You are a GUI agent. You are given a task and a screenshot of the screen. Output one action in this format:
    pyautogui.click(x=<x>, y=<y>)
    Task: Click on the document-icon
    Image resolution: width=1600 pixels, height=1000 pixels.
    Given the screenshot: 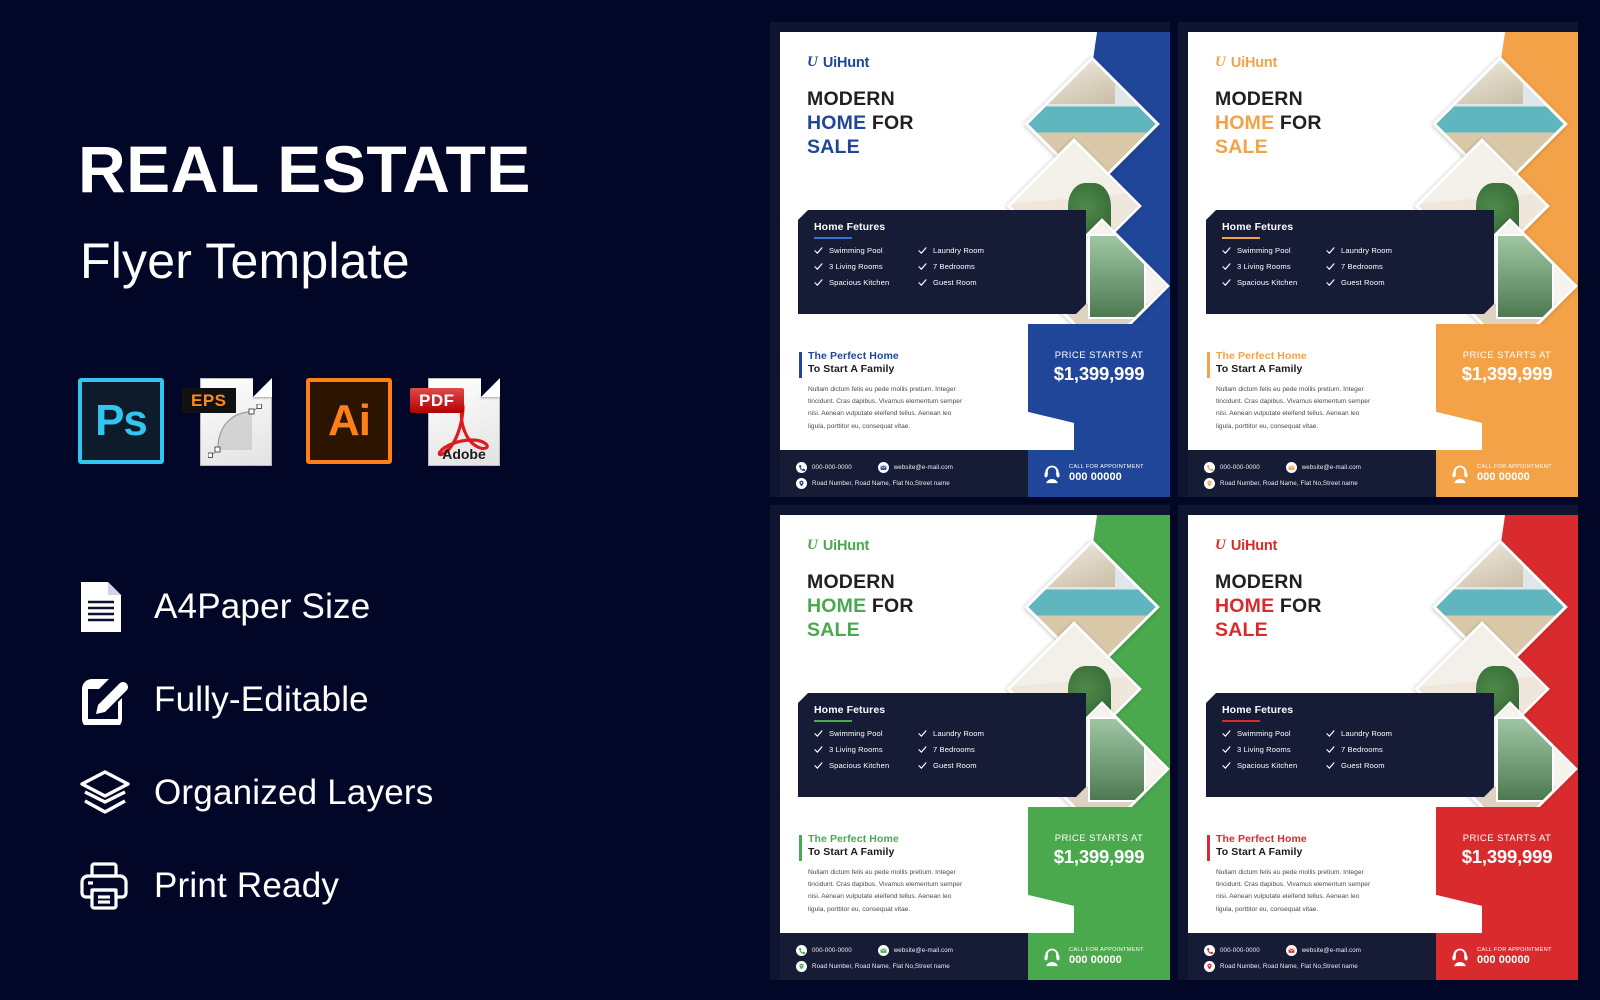 What is the action you would take?
    pyautogui.click(x=116, y=607)
    